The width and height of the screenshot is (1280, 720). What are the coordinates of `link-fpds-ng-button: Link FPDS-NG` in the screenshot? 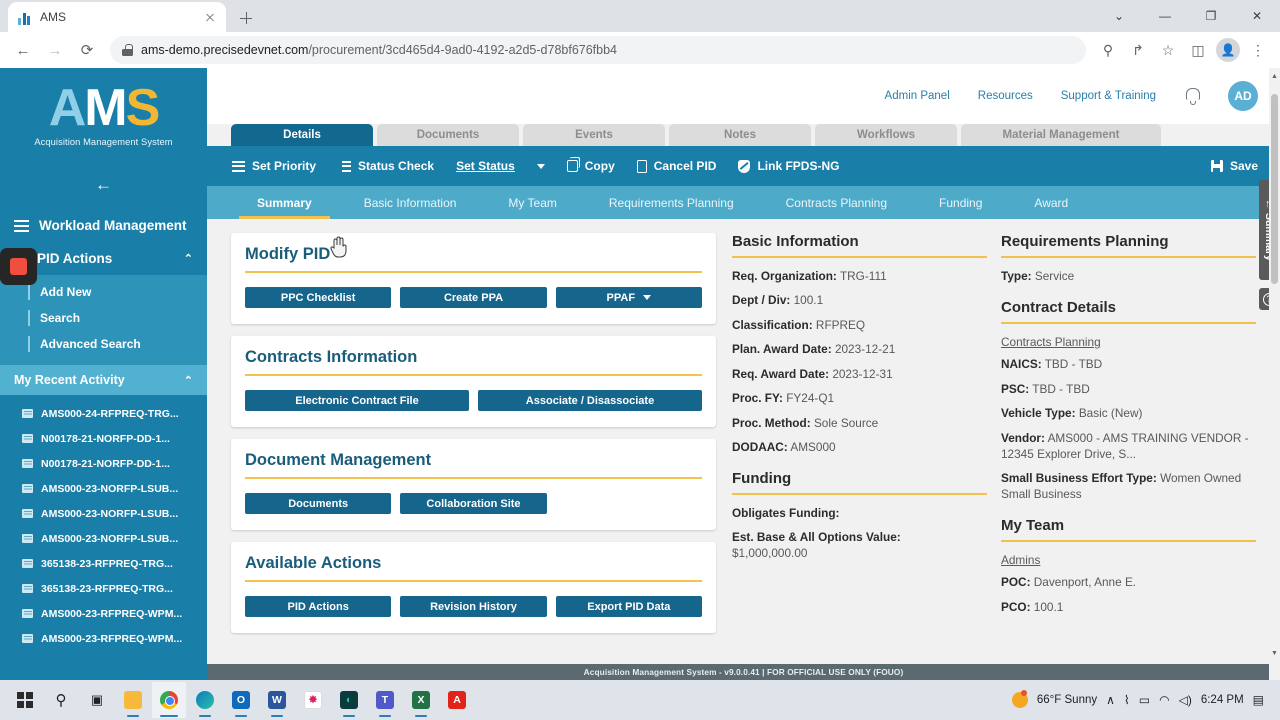 It's located at (788, 166).